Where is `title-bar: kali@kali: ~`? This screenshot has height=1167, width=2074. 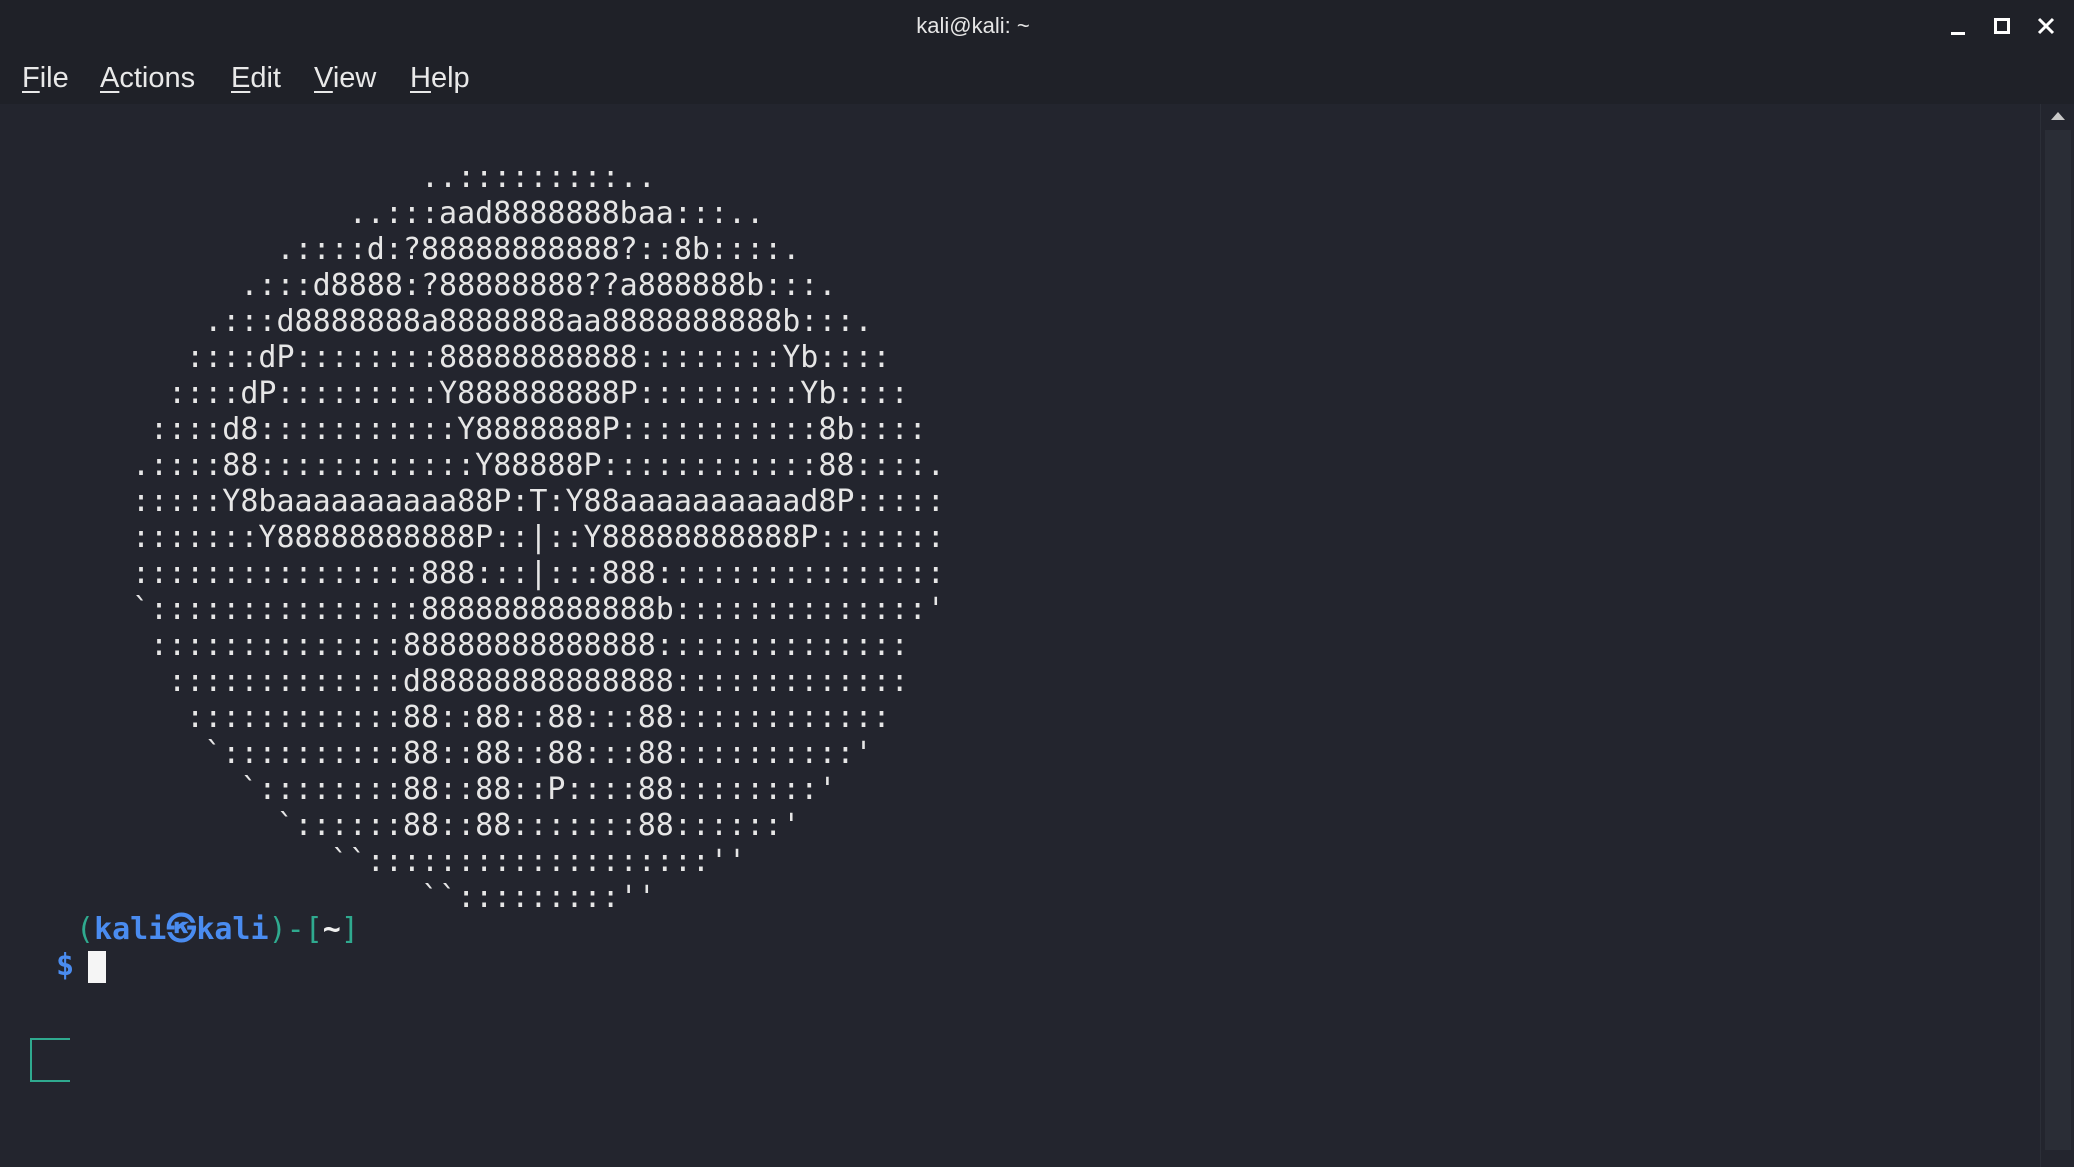 title-bar: kali@kali: ~ is located at coordinates (1037, 26).